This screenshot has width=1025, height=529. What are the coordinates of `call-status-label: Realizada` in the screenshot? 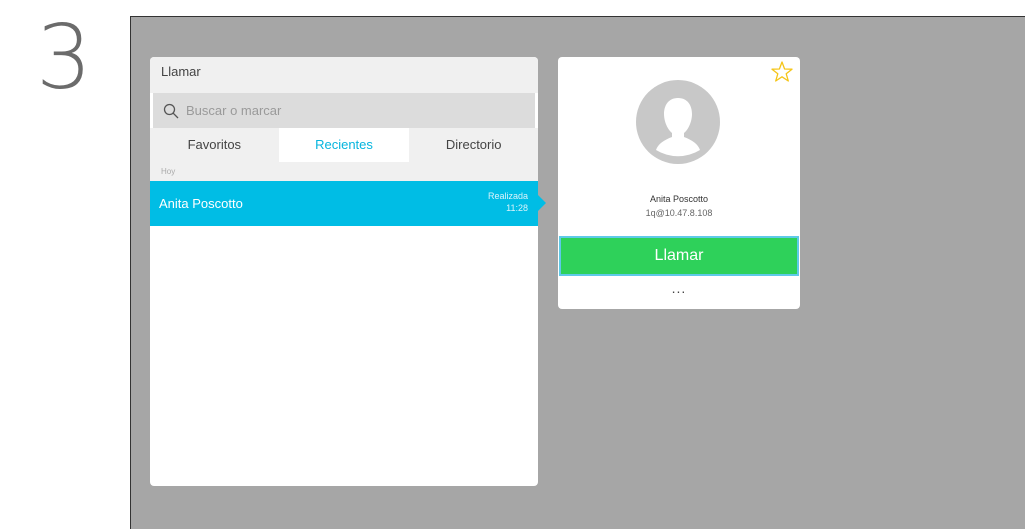 It's located at (507, 196).